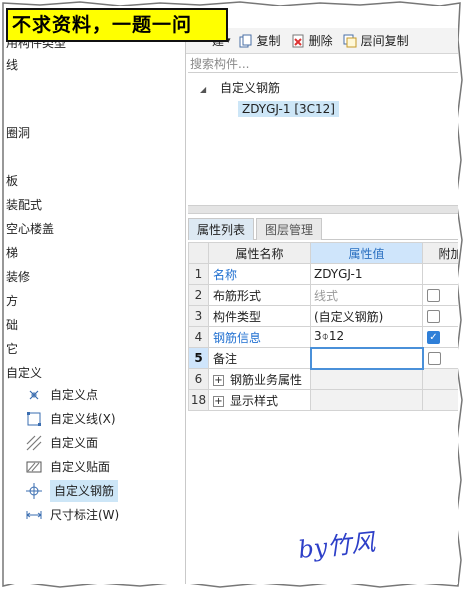  What do you see at coordinates (12, 181) in the screenshot?
I see `tree-row: 板` at bounding box center [12, 181].